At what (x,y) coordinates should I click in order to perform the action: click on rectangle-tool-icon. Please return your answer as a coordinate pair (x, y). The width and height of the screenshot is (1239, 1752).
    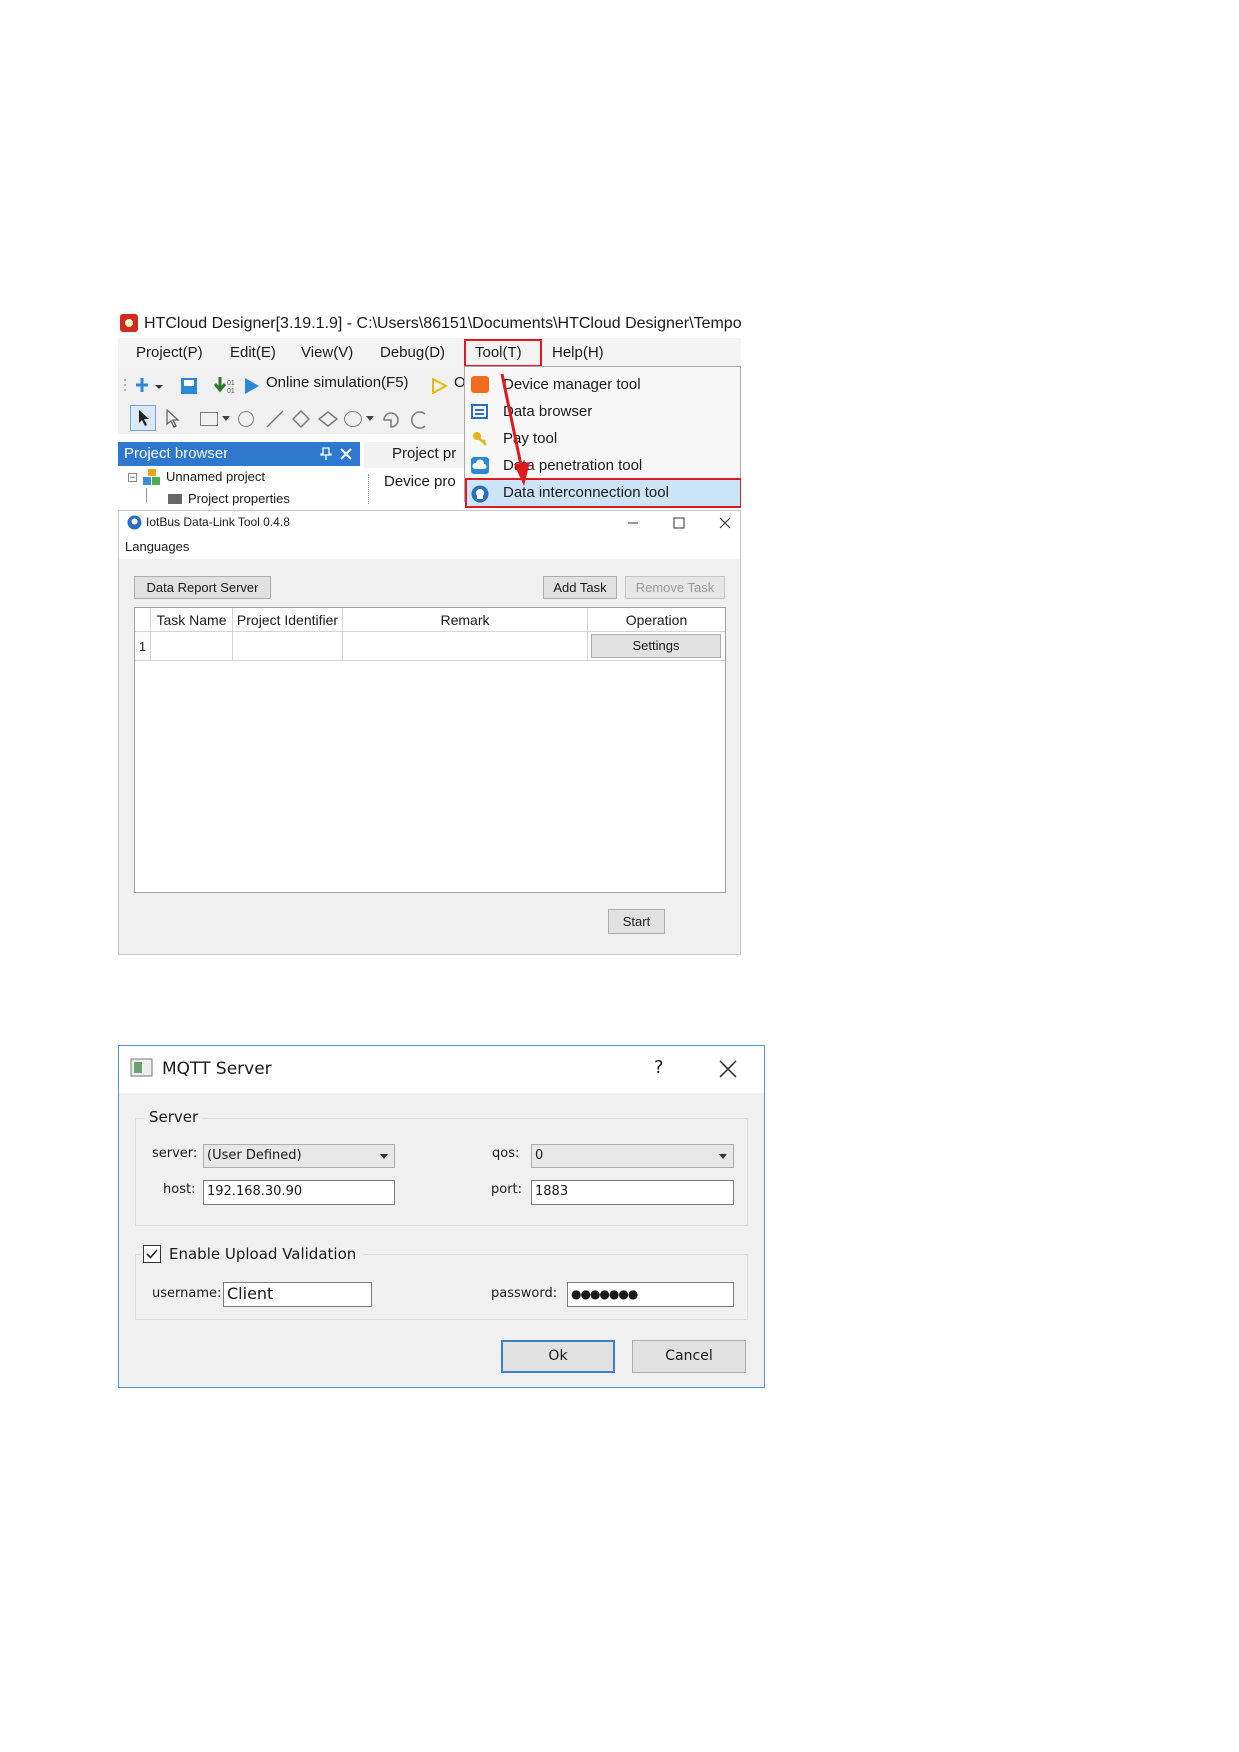
    Looking at the image, I should click on (209, 419).